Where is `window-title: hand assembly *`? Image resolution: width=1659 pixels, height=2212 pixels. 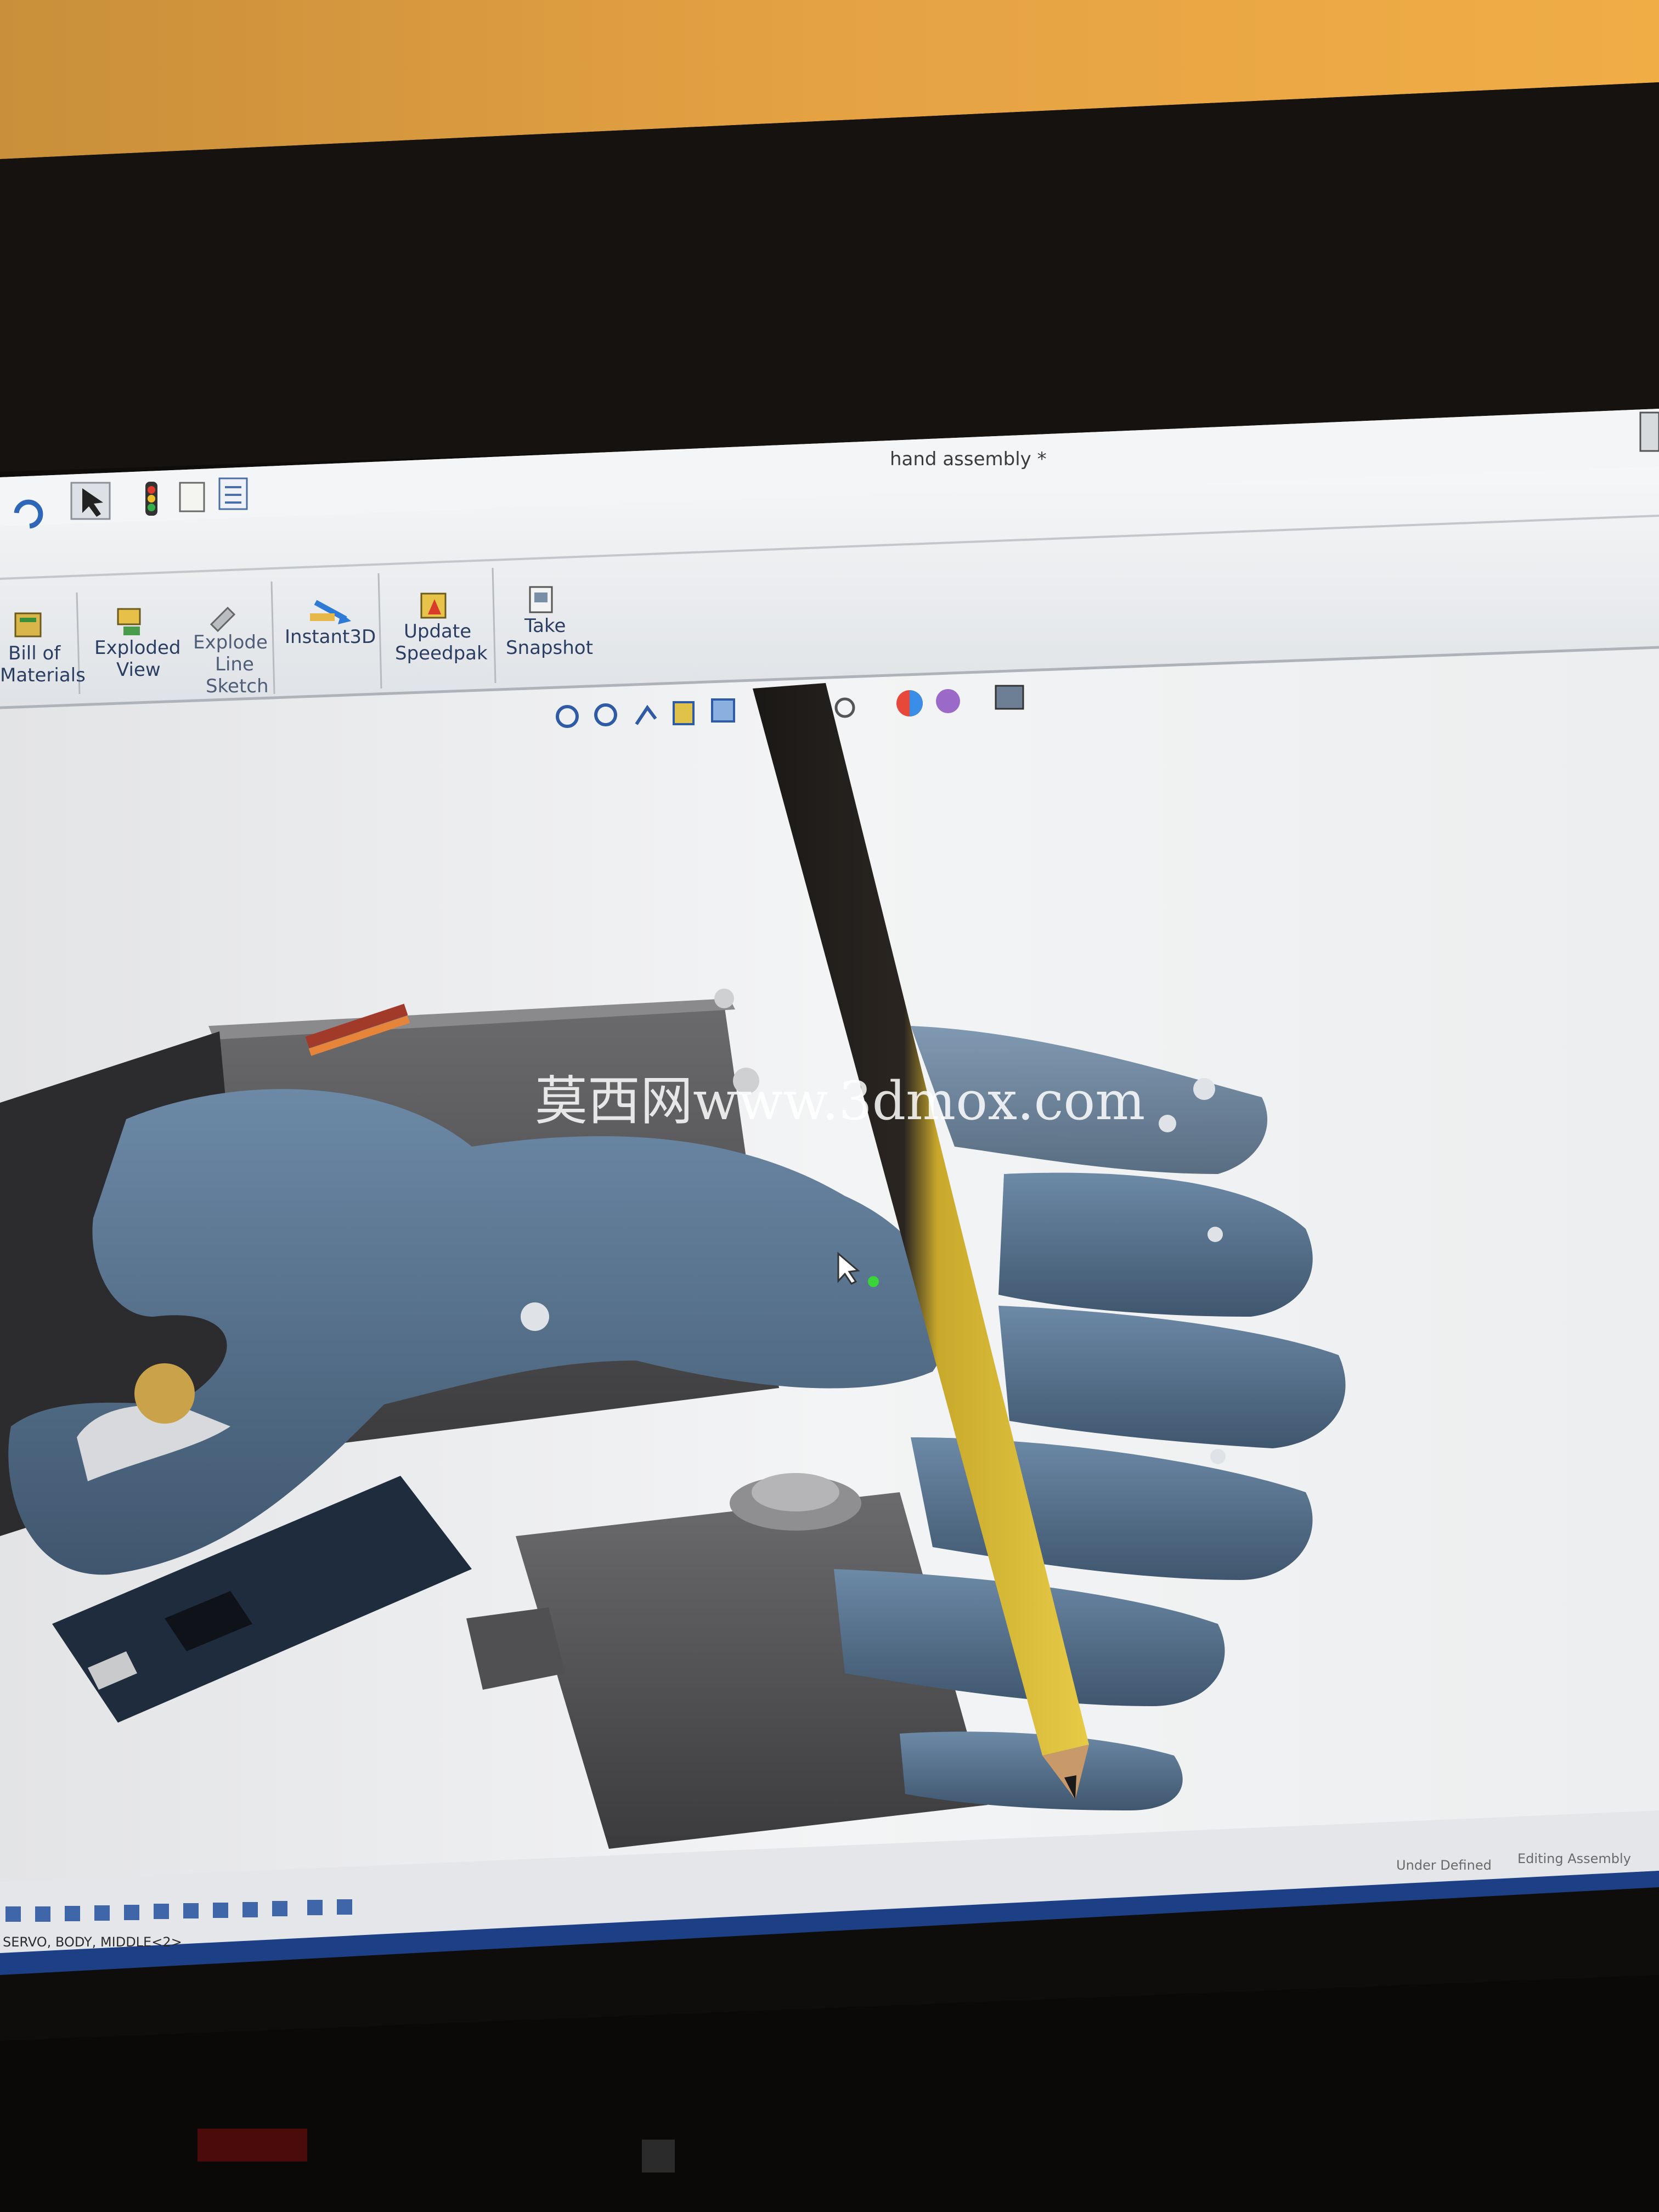 window-title: hand assembly * is located at coordinates (969, 459).